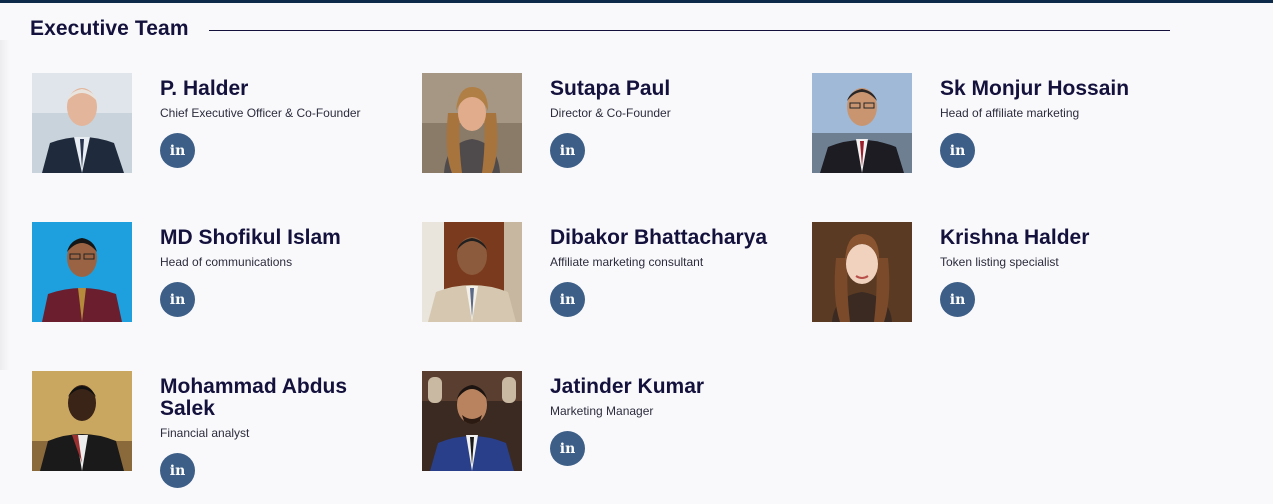 This screenshot has height=504, width=1273. I want to click on member-role: Affiliate marketing consultant, so click(627, 262).